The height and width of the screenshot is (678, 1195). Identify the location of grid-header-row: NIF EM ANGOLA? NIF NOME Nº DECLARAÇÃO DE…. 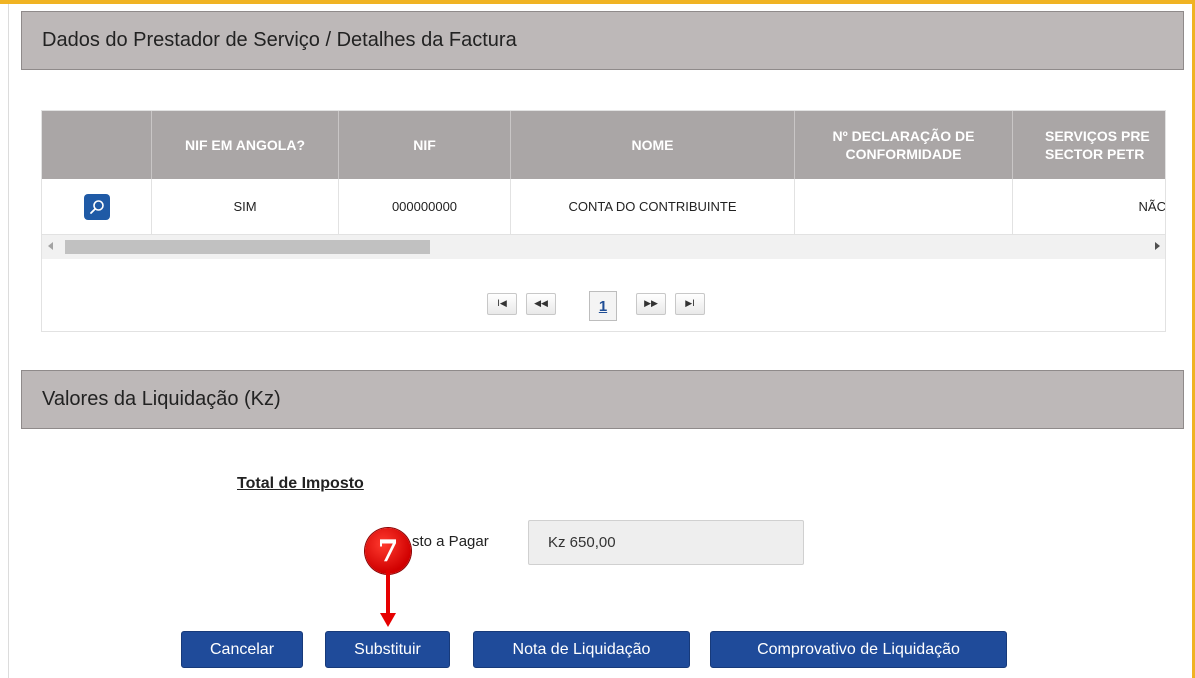
(603, 145).